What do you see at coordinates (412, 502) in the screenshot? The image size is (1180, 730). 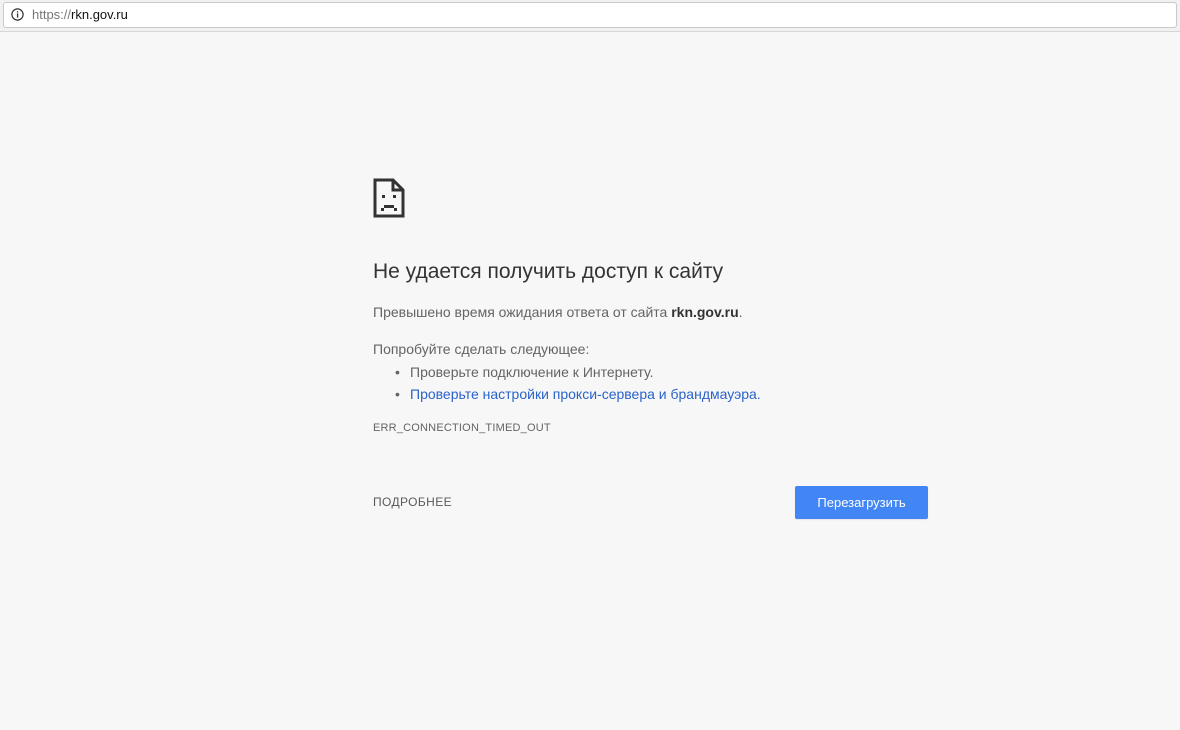 I see `details-button: ПОДРОБНЕЕ` at bounding box center [412, 502].